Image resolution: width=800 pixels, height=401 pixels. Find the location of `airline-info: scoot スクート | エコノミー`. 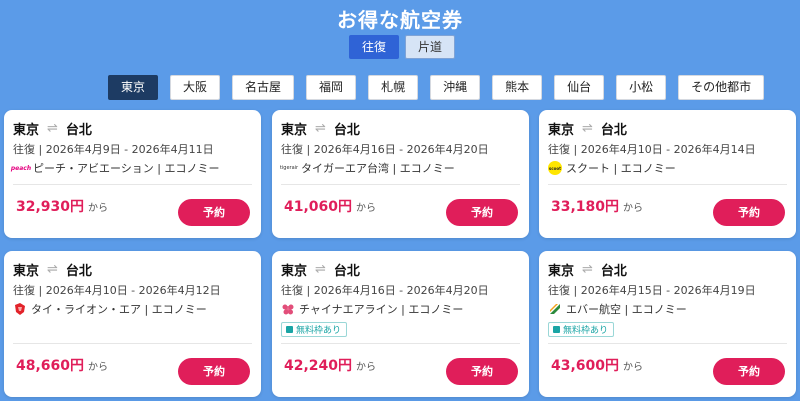

airline-info: scoot スクート | エコノミー is located at coordinates (612, 168).